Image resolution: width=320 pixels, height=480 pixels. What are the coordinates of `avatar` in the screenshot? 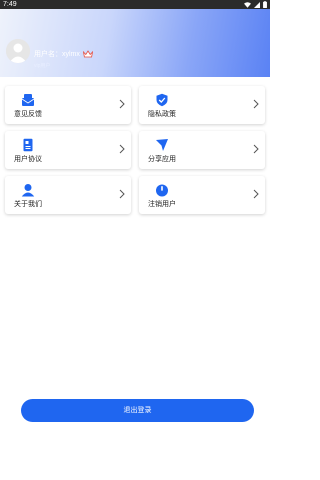 It's located at (18, 51).